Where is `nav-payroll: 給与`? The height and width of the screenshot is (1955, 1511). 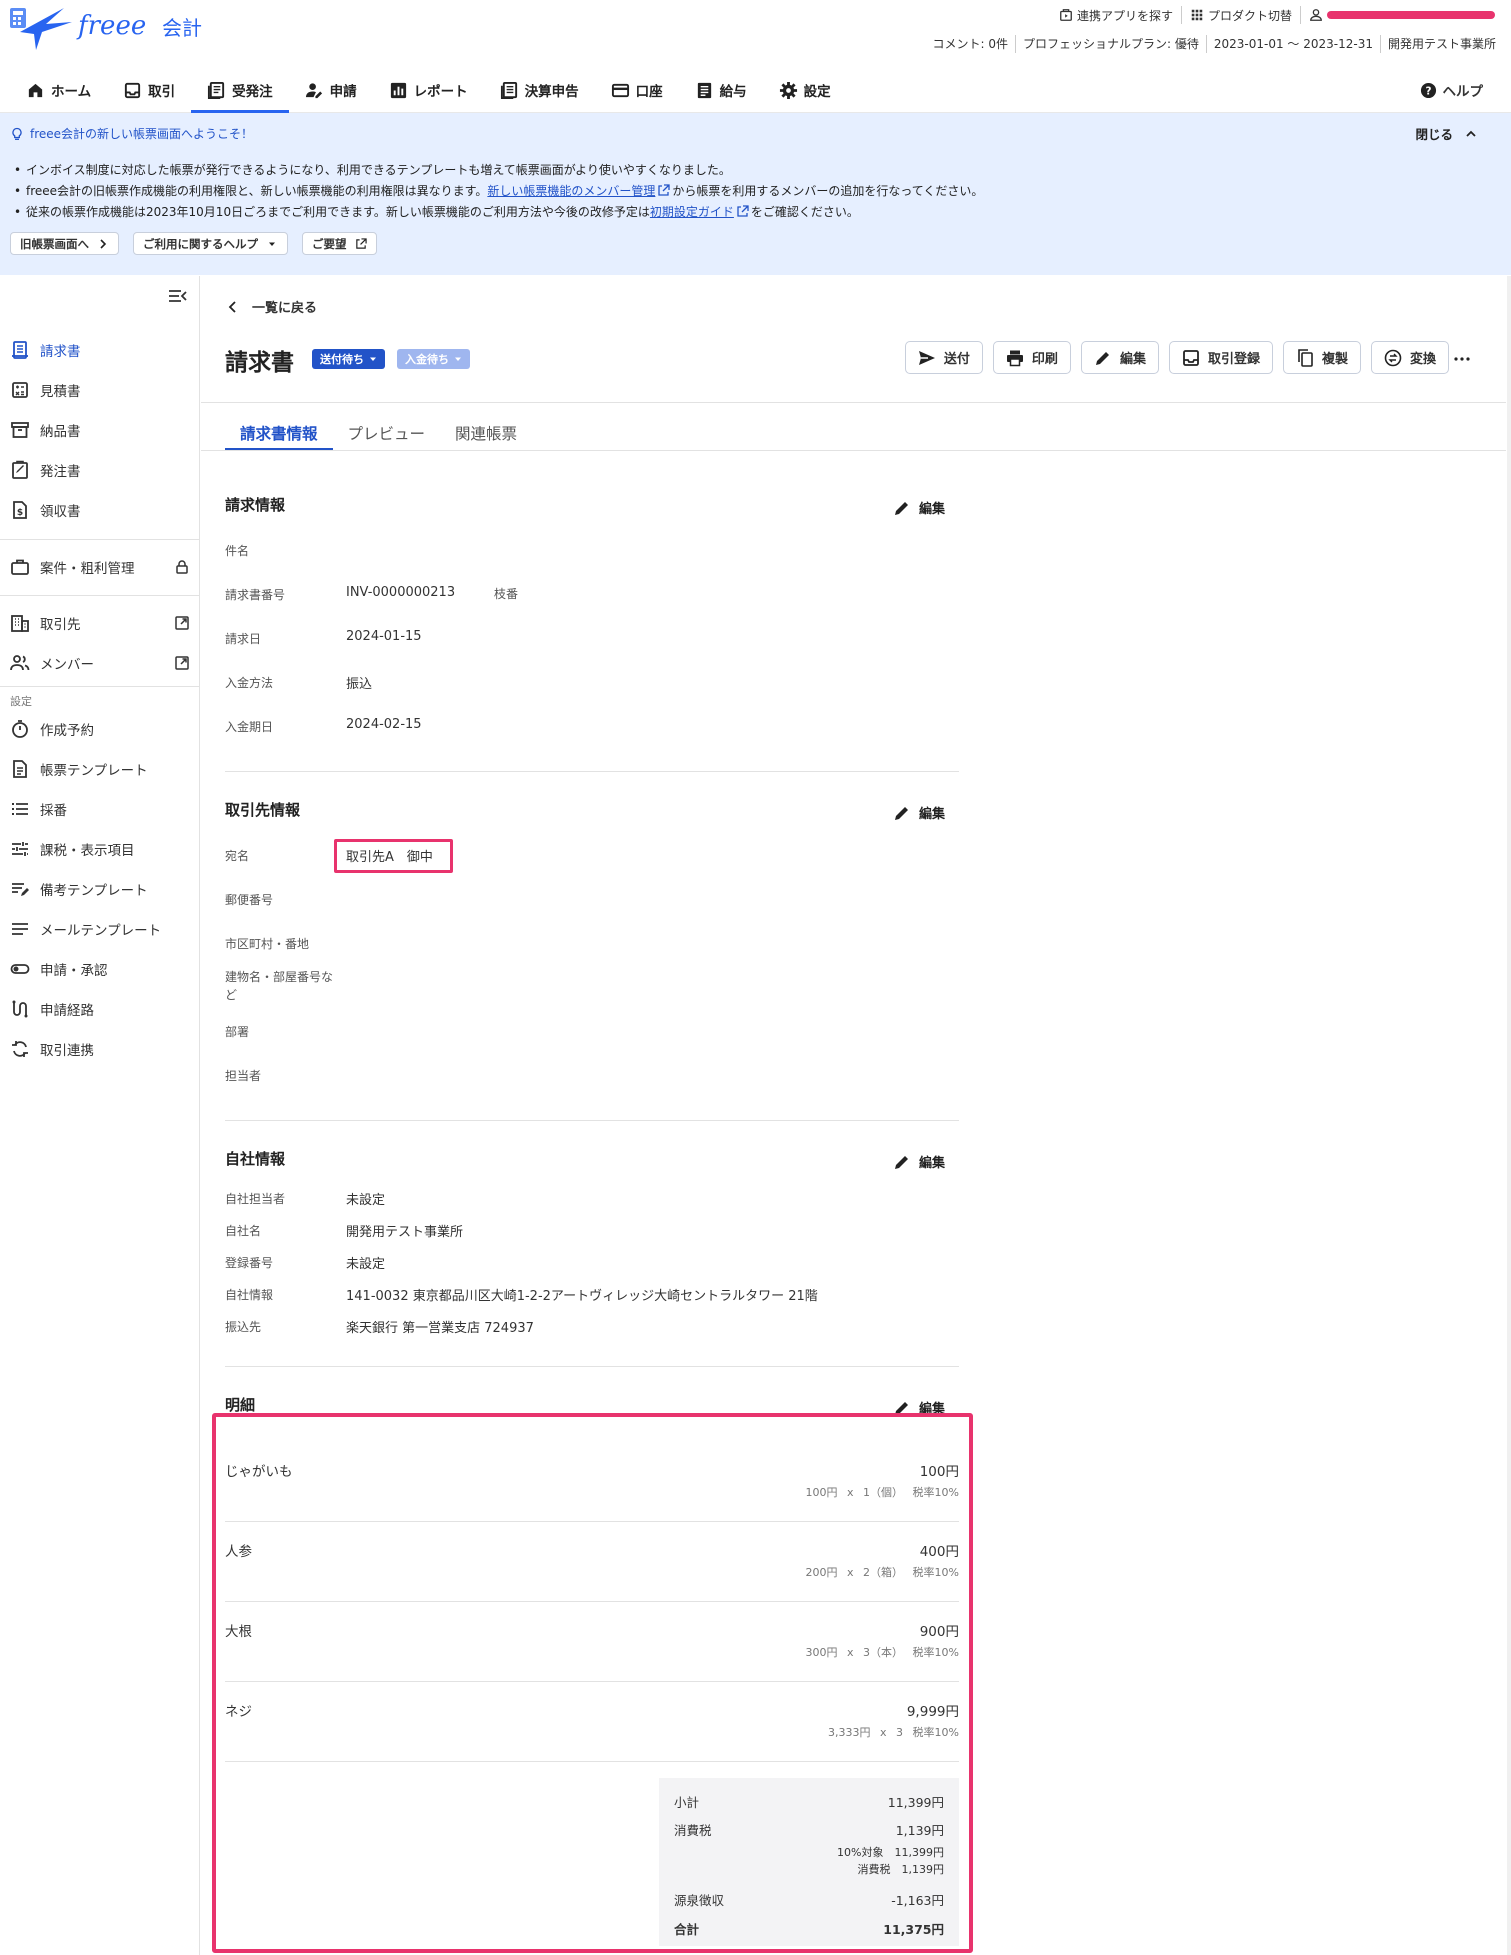
nav-payroll: 給与 is located at coordinates (721, 90).